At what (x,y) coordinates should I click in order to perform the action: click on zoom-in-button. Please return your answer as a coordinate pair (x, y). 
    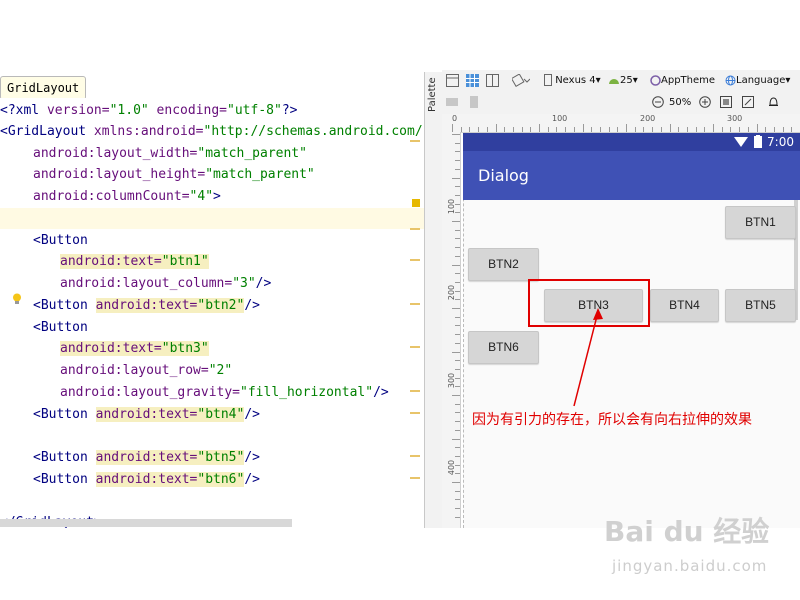
    Looking at the image, I should click on (705, 103).